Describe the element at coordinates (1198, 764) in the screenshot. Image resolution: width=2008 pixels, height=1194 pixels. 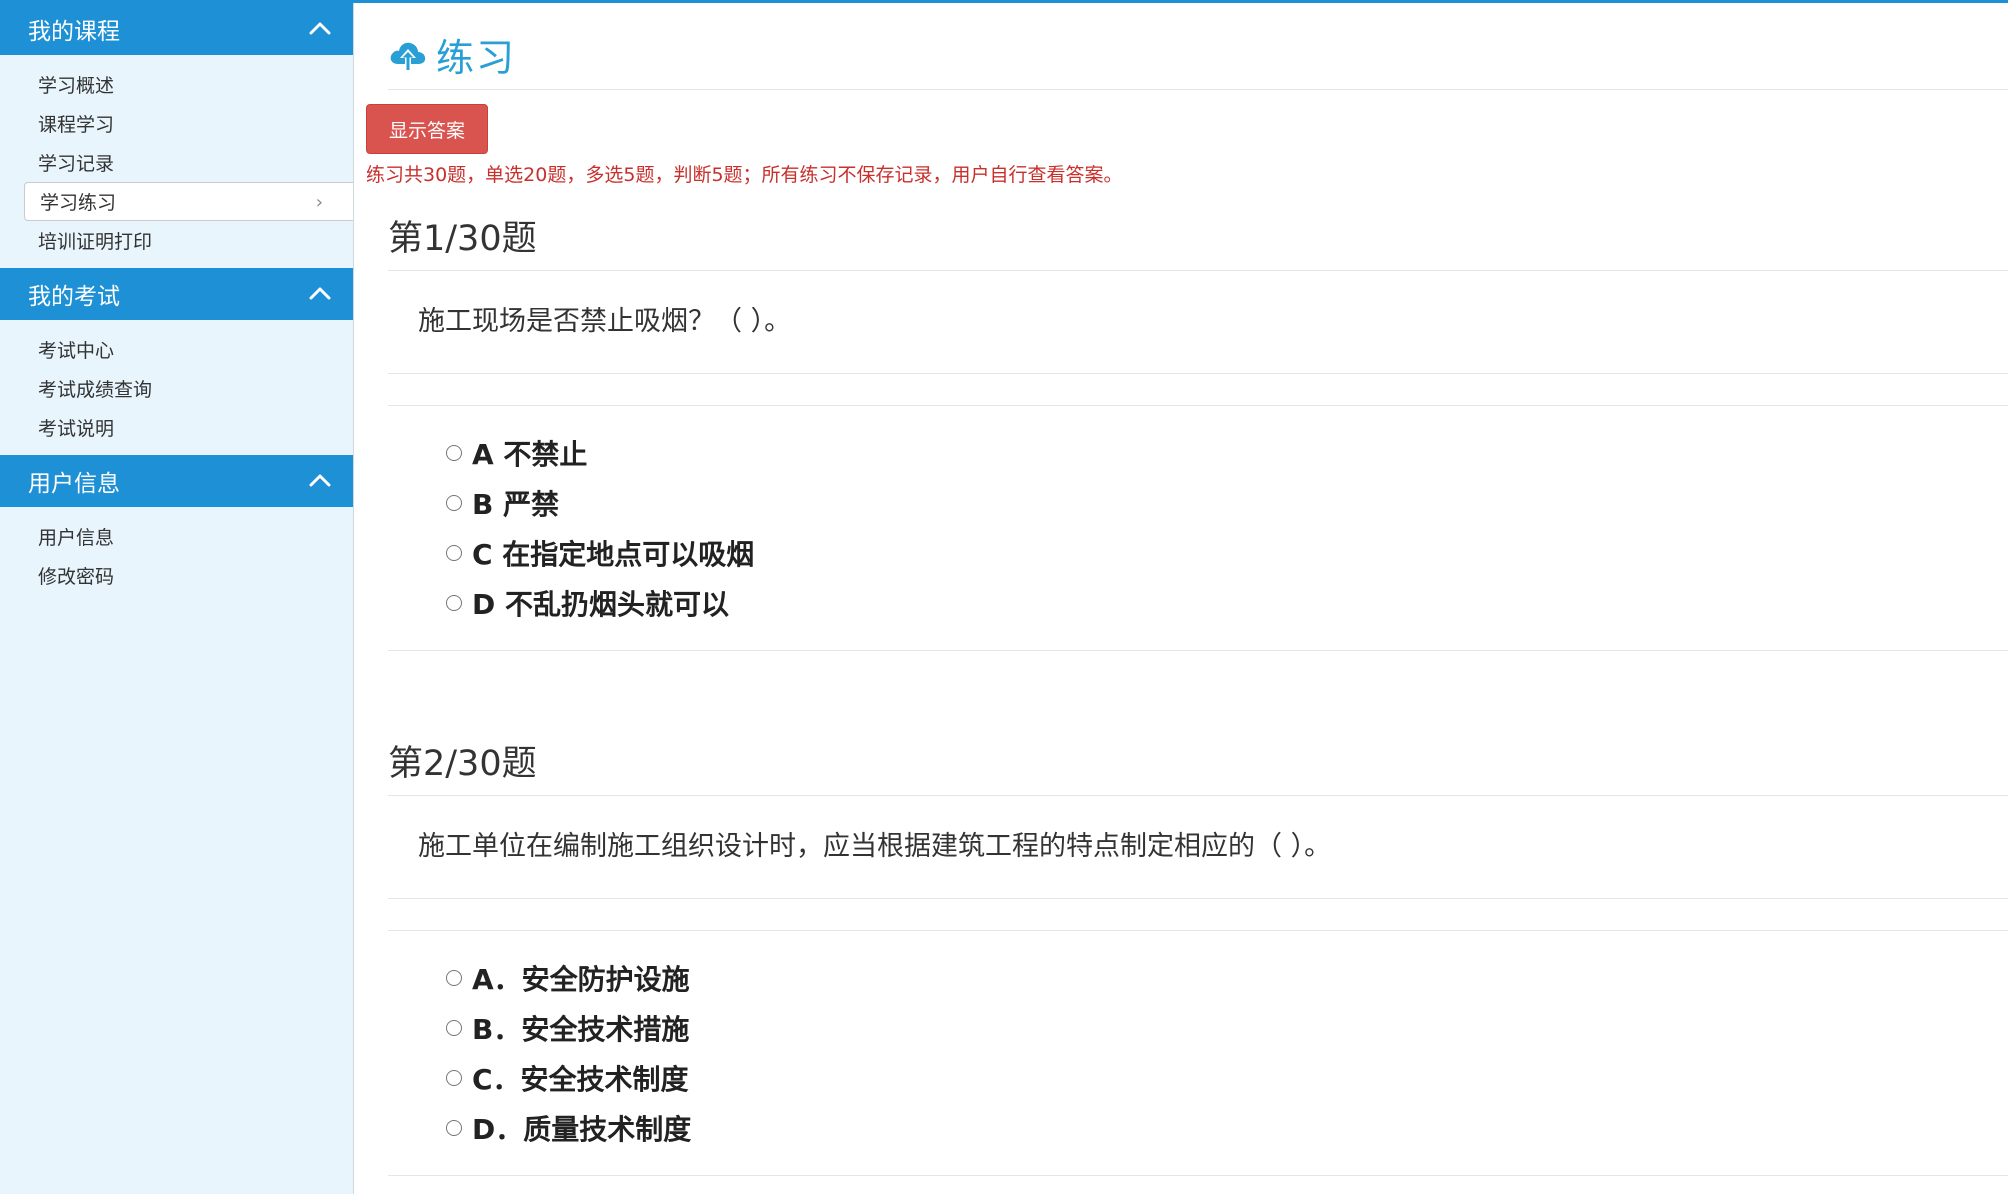
I see `question-number: 第2/30题` at that location.